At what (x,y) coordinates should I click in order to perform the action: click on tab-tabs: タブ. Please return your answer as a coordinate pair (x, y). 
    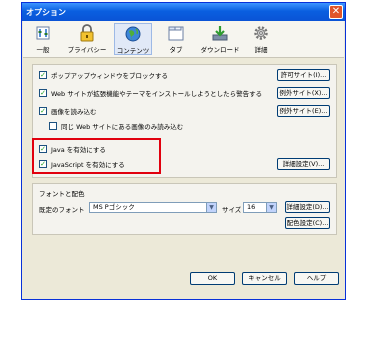
    Looking at the image, I should click on (176, 39).